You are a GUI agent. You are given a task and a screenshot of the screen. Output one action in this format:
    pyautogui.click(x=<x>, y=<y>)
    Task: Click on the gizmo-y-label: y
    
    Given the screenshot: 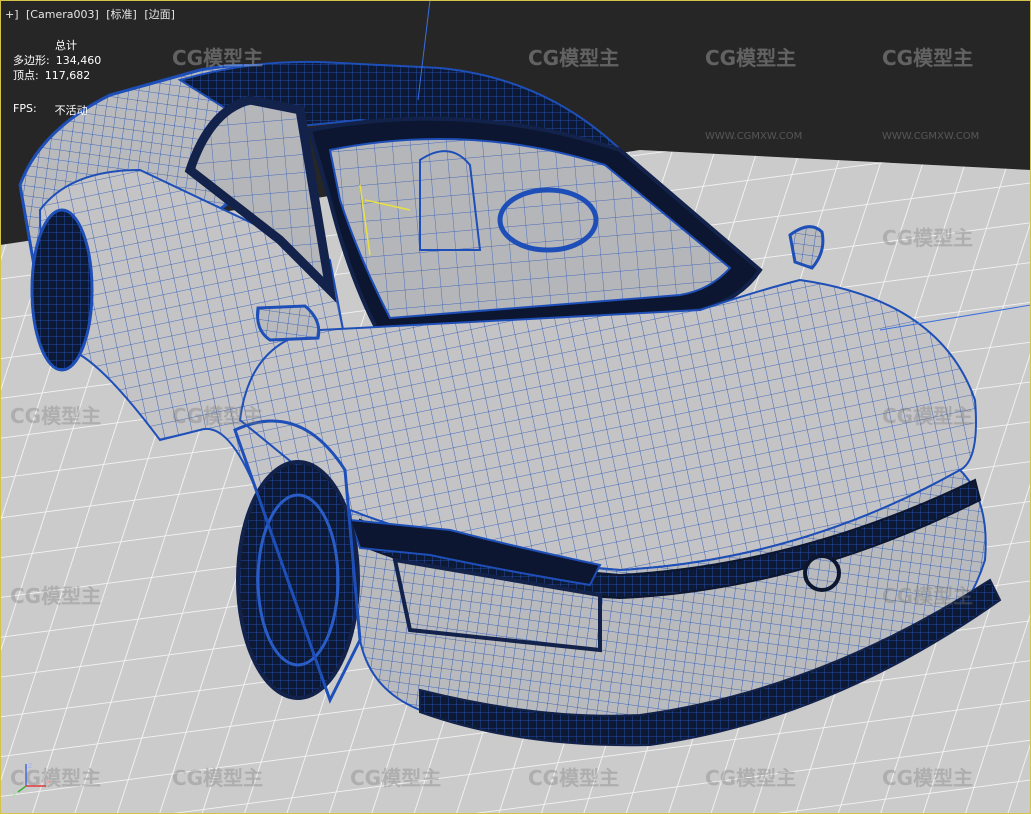 What is the action you would take?
    pyautogui.click(x=14, y=793)
    